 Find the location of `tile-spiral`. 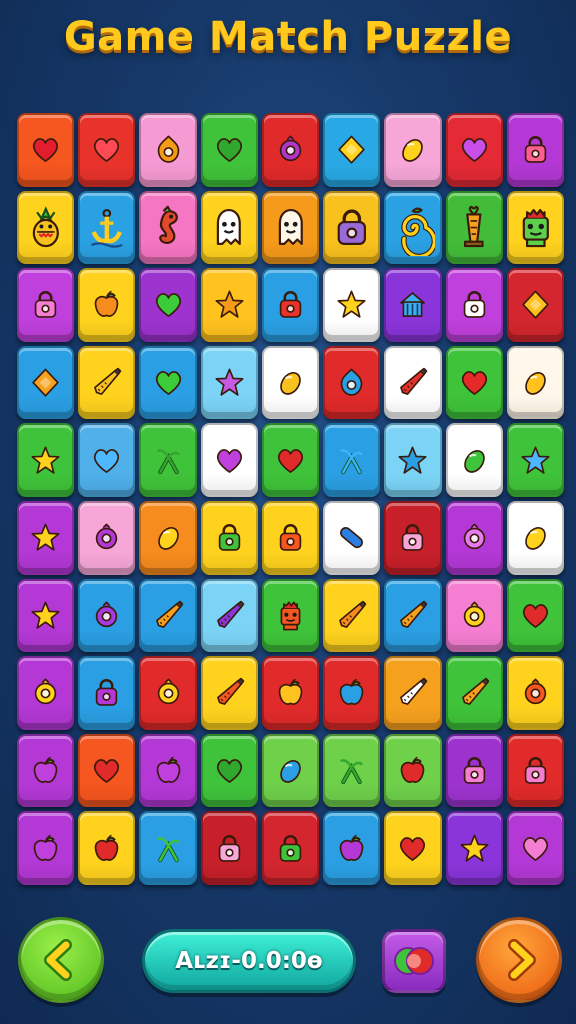

tile-spiral is located at coordinates (413, 227).